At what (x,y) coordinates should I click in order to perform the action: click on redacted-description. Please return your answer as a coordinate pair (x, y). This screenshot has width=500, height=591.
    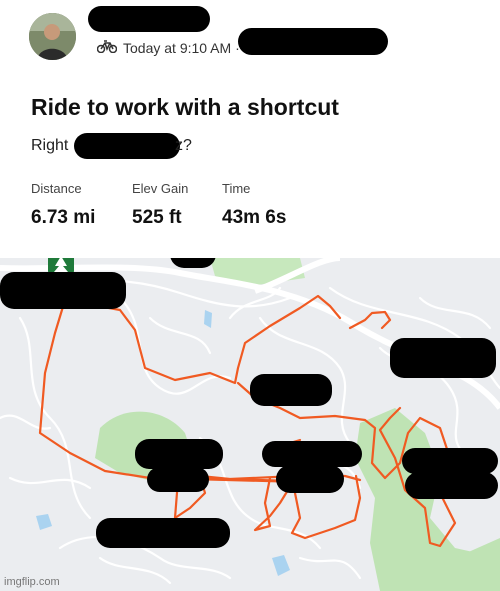
    Looking at the image, I should click on (127, 146).